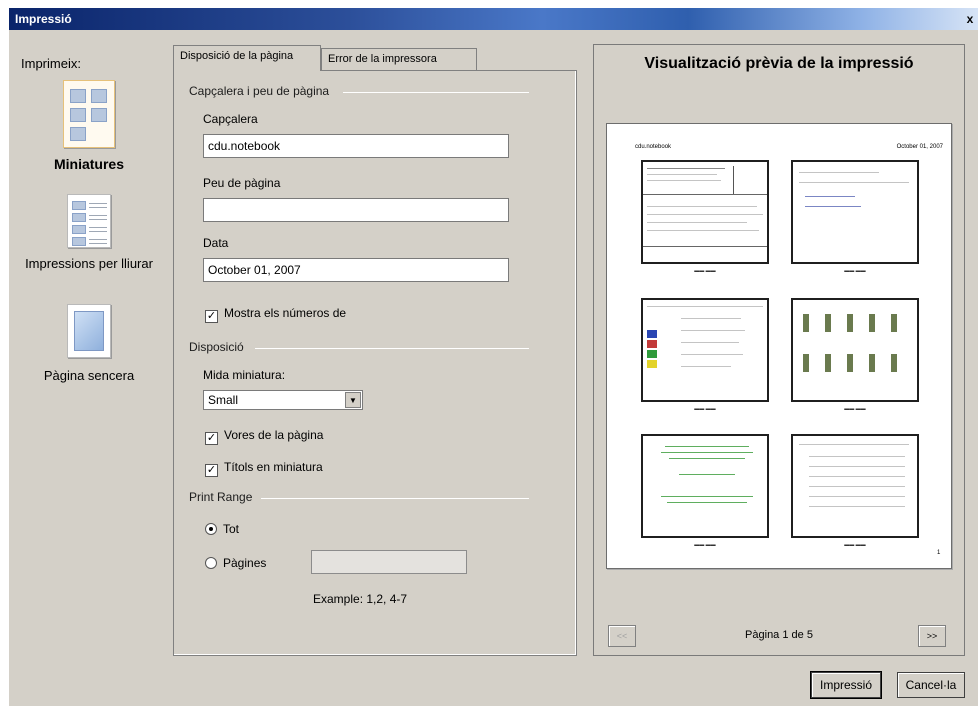  What do you see at coordinates (283, 400) in the screenshot?
I see `thumb-size-select: Small ▼` at bounding box center [283, 400].